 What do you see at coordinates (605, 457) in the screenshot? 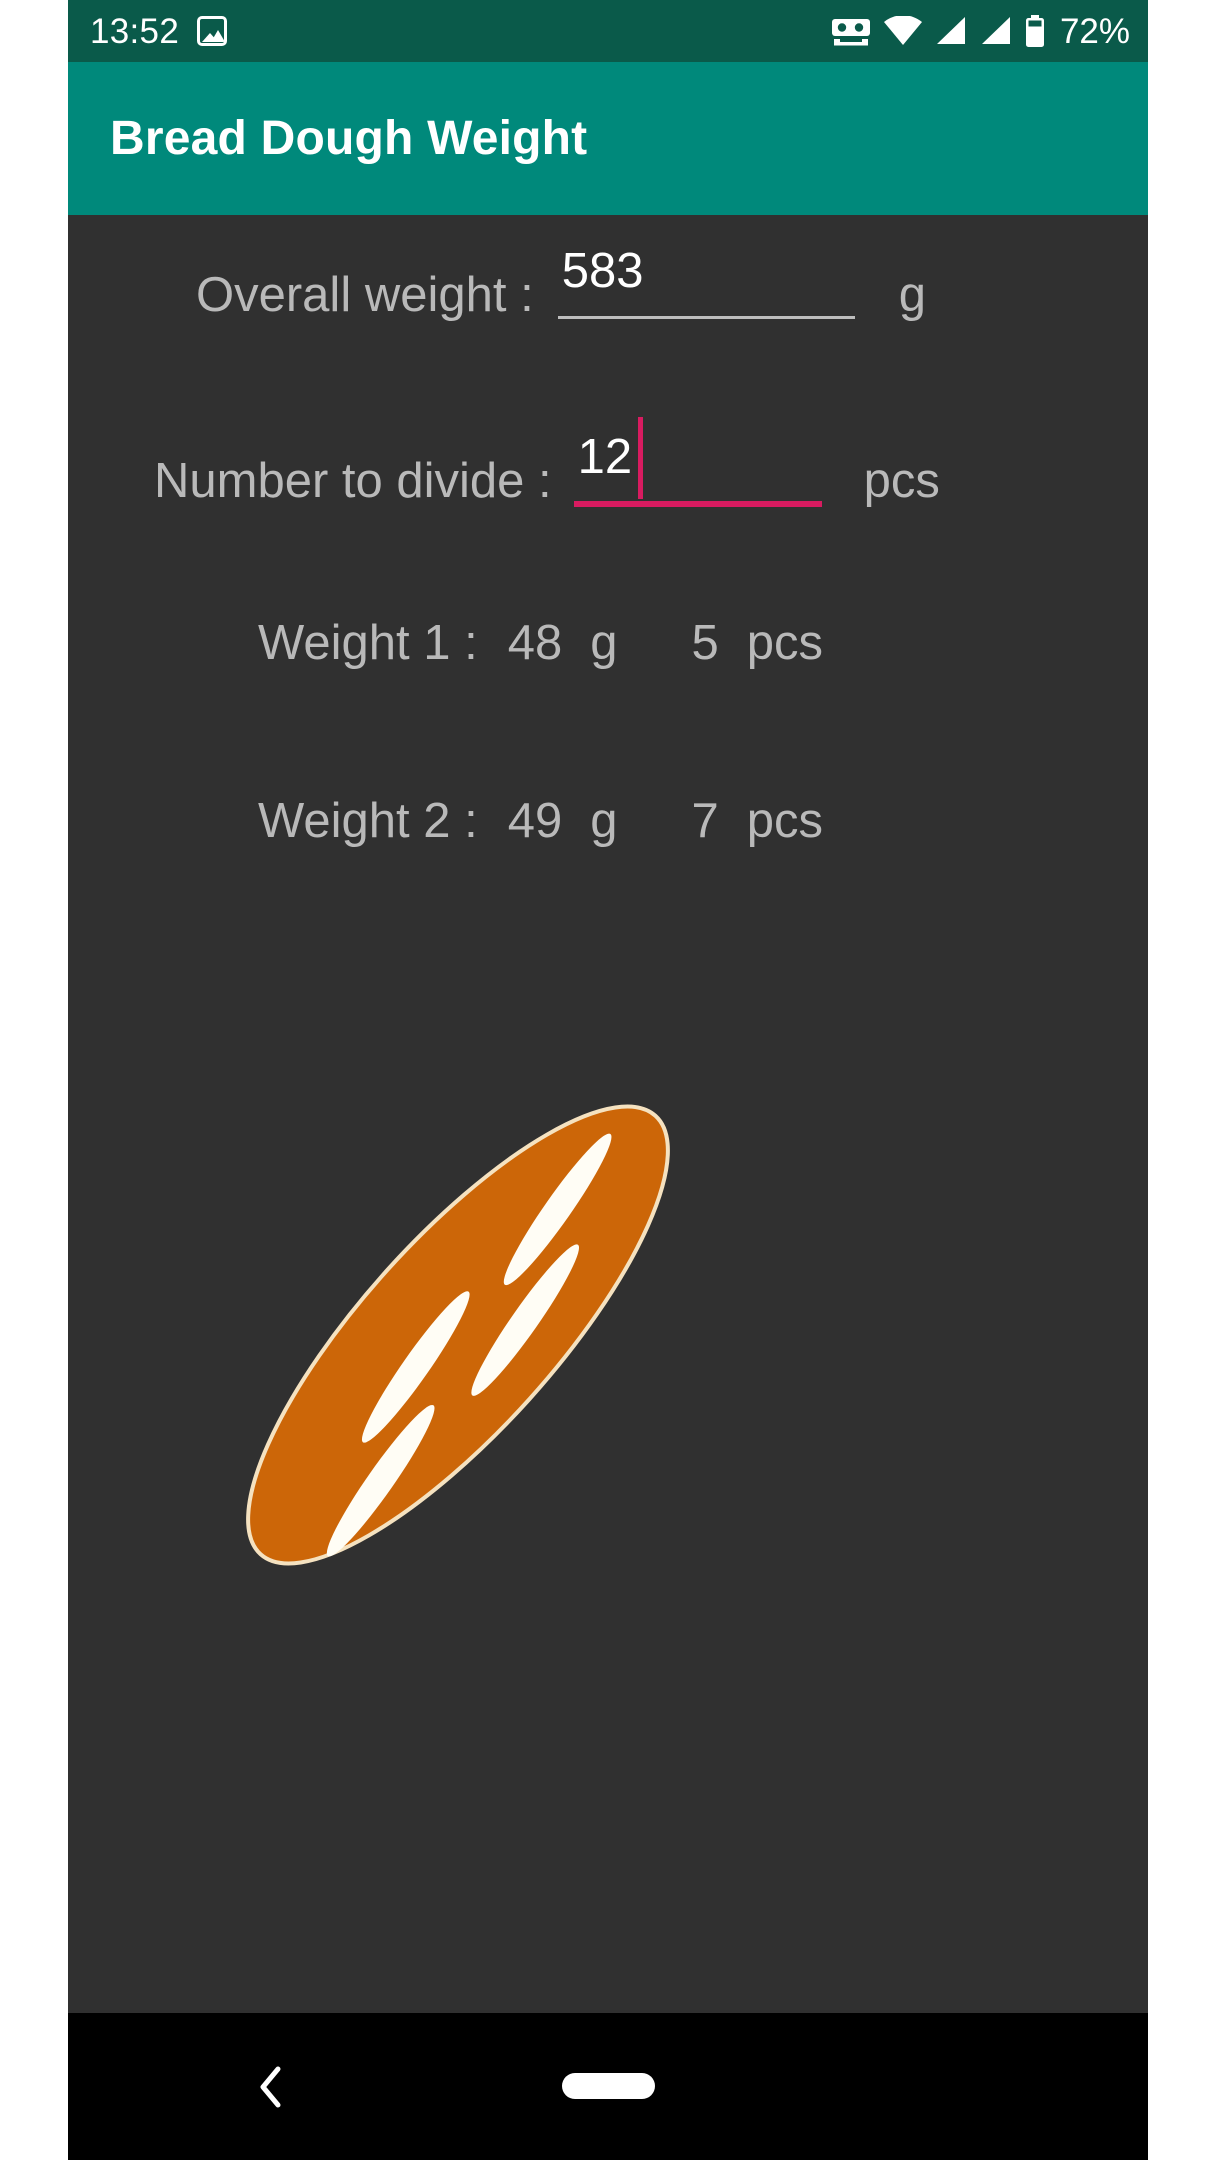
I see `number-to-divide-value: 12` at bounding box center [605, 457].